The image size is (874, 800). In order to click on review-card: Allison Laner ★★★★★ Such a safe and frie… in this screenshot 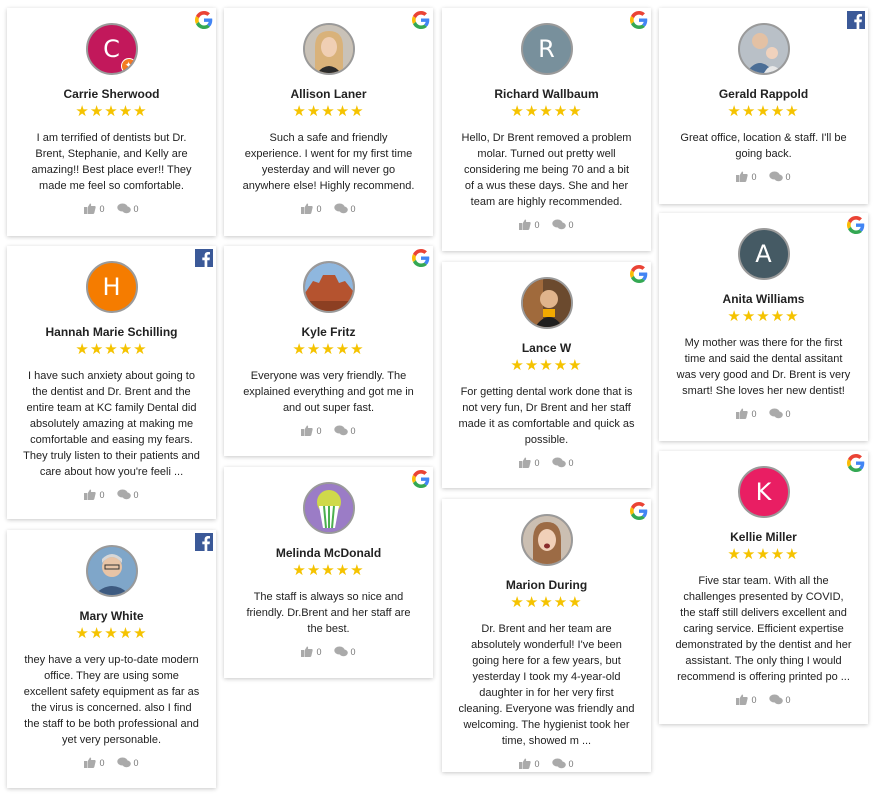, I will do `click(328, 122)`.